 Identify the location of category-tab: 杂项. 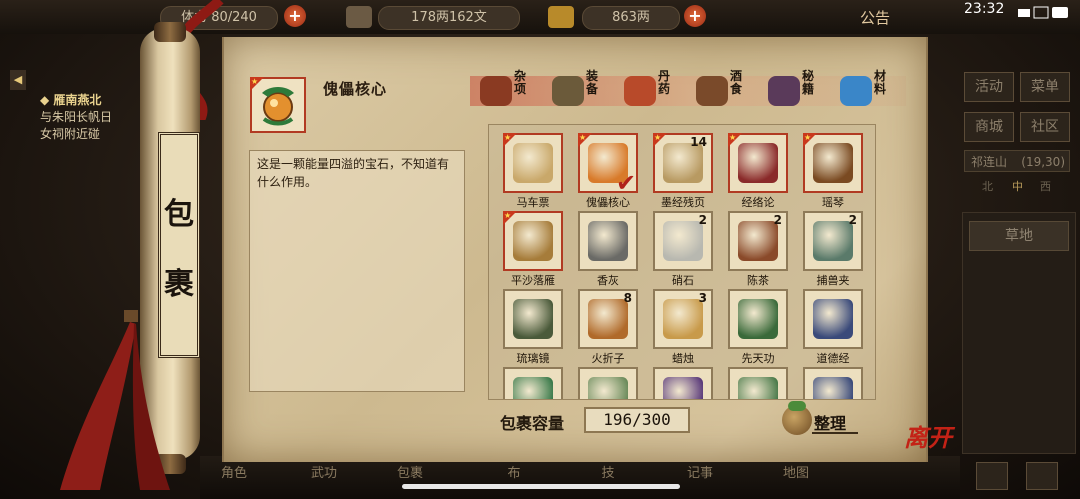
(500, 90).